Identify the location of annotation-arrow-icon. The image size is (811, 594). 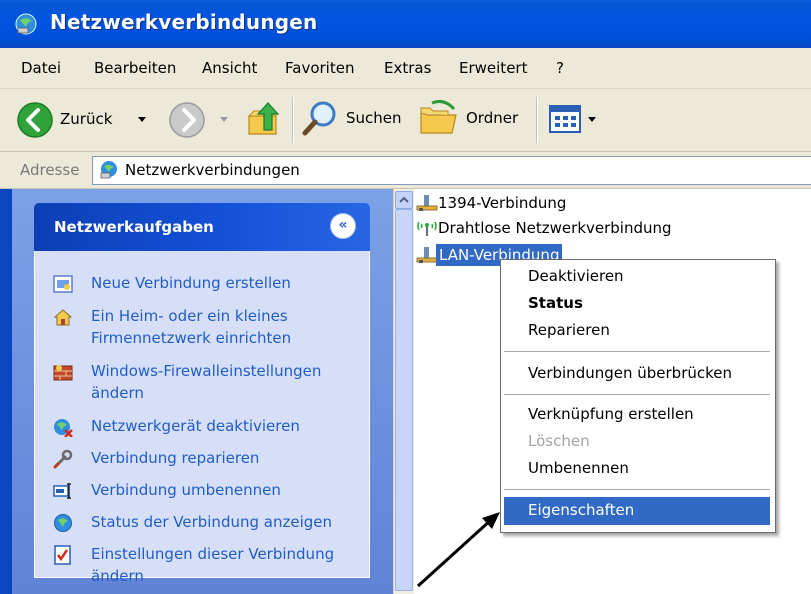
(458, 550).